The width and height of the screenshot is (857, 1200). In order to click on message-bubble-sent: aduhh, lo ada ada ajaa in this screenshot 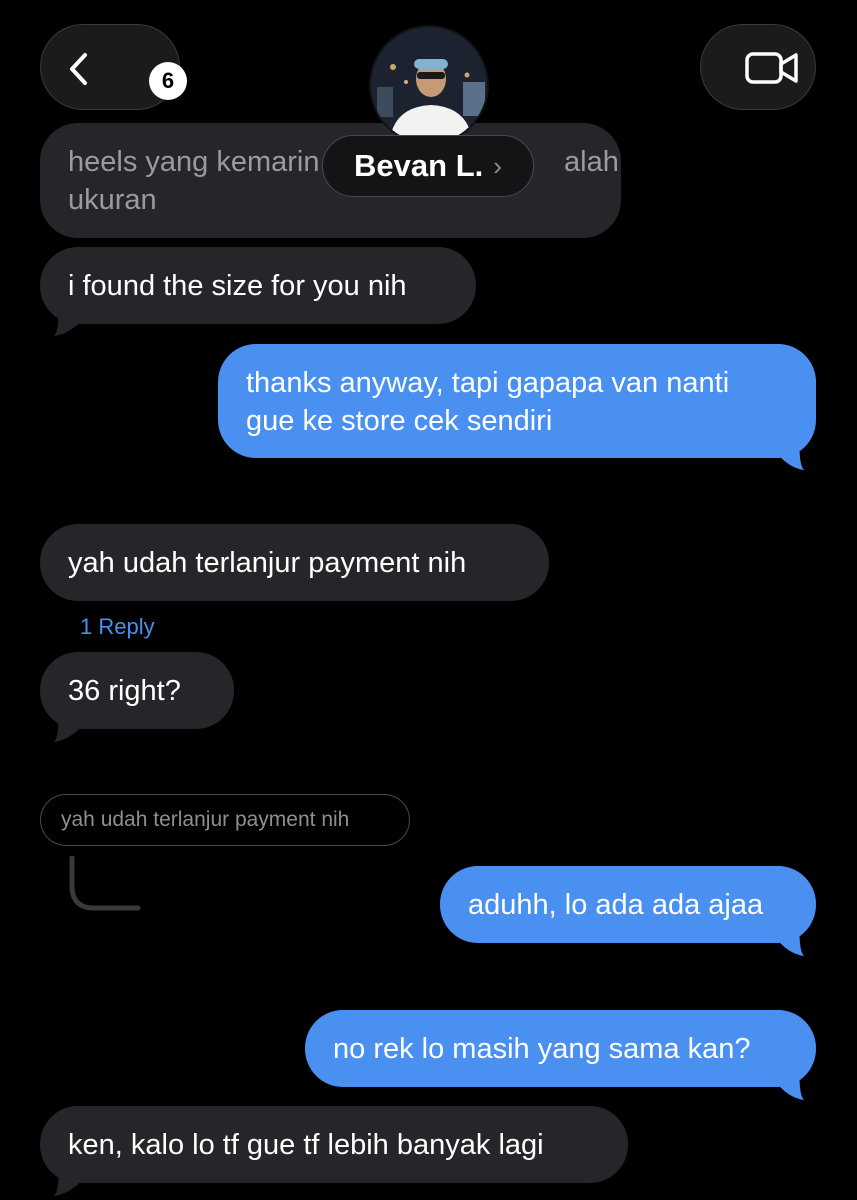, I will do `click(628, 904)`.